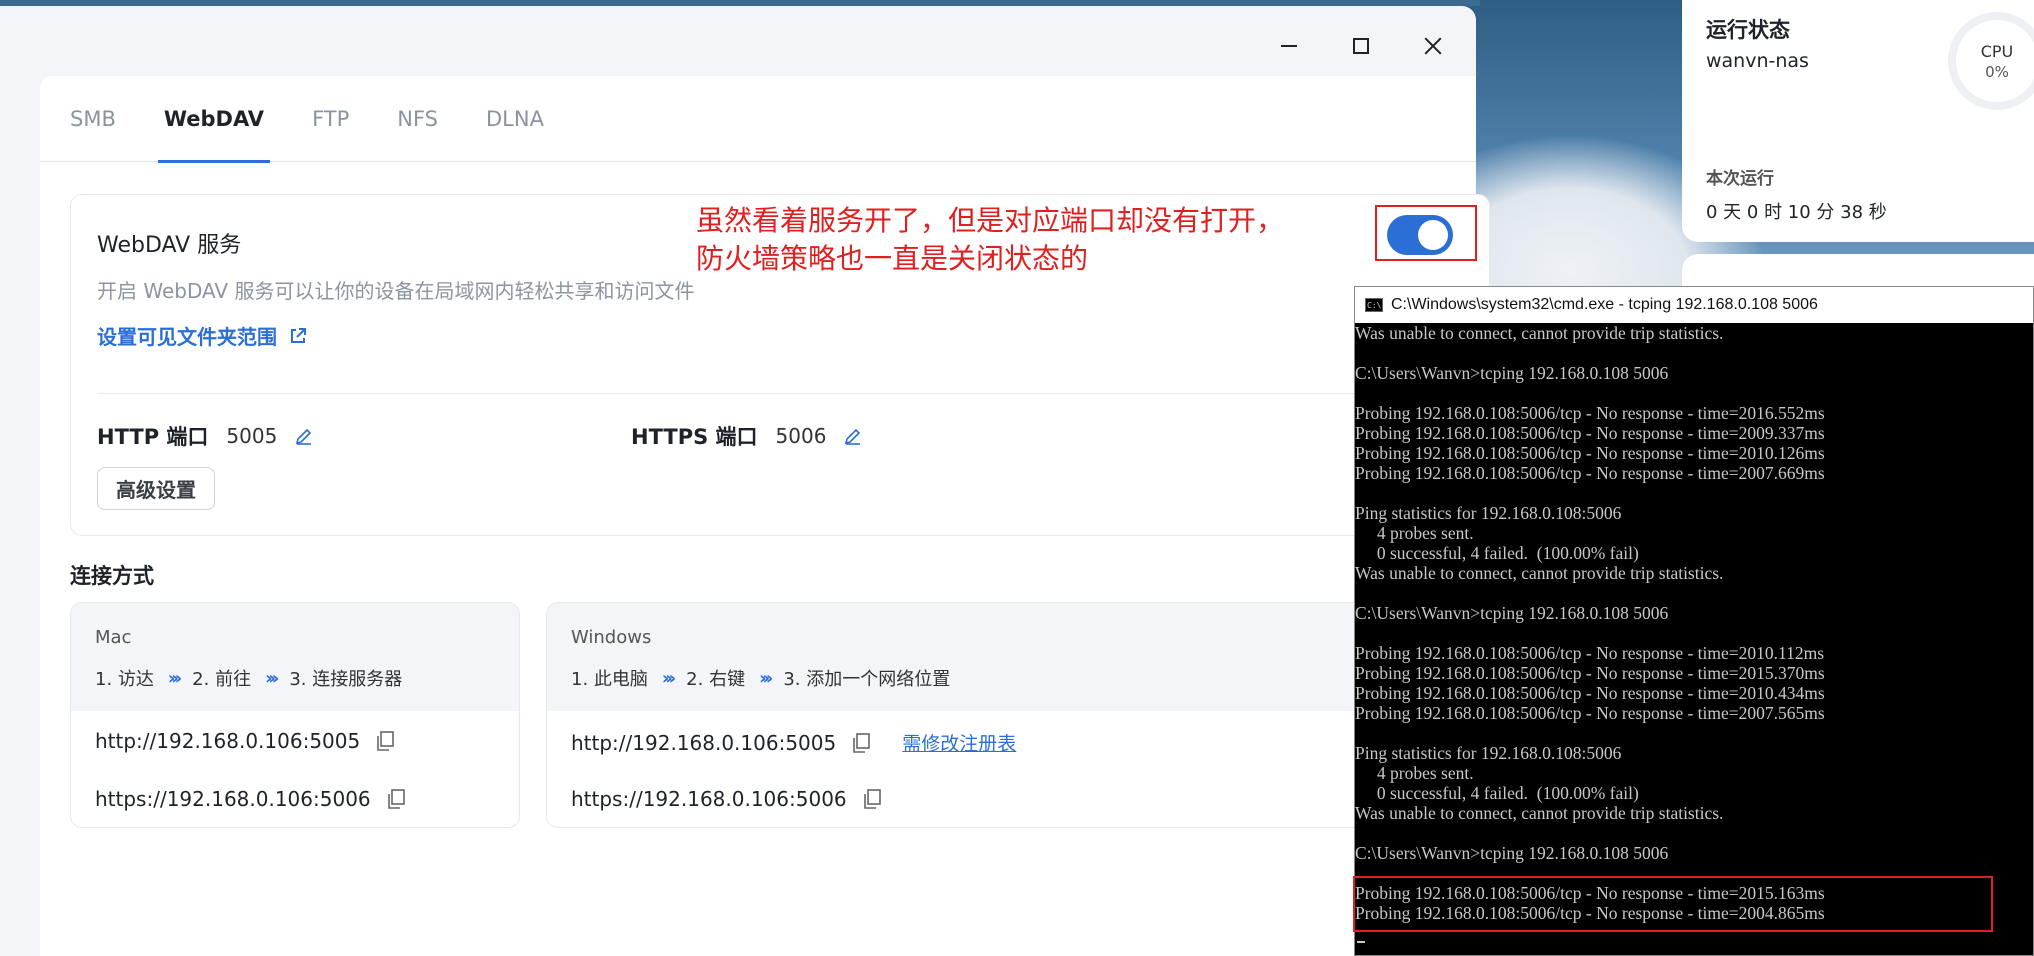 The width and height of the screenshot is (2034, 956). Describe the element at coordinates (330, 119) in the screenshot. I see `tab-ftp: FTP` at that location.